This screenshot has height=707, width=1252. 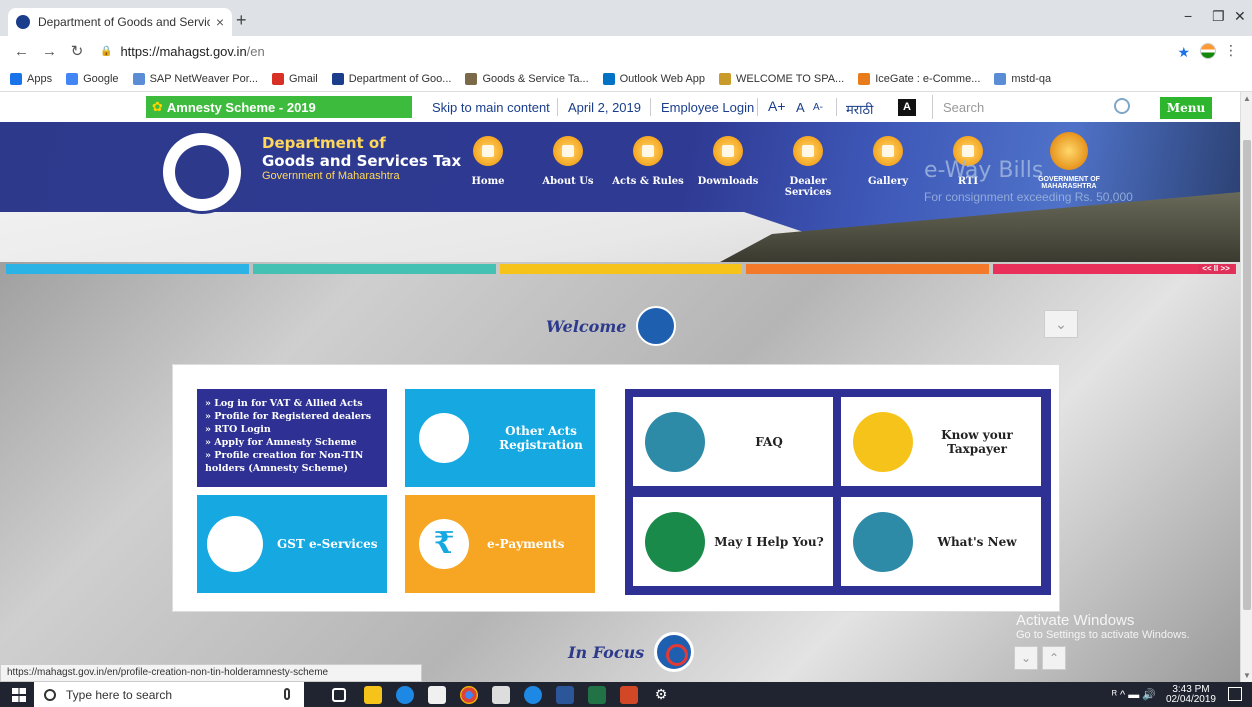 What do you see at coordinates (500, 544) in the screenshot?
I see `epayments-tile: ₹ e-Payments` at bounding box center [500, 544].